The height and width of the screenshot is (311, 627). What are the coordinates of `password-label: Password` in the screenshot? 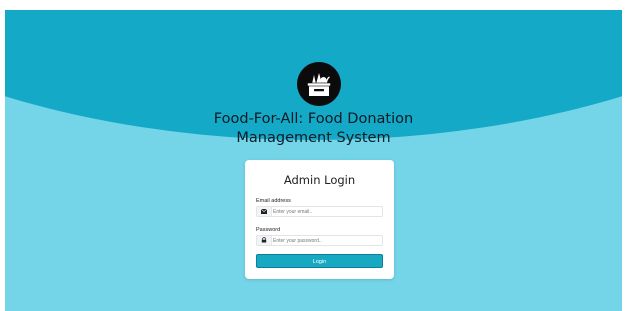 It's located at (268, 230).